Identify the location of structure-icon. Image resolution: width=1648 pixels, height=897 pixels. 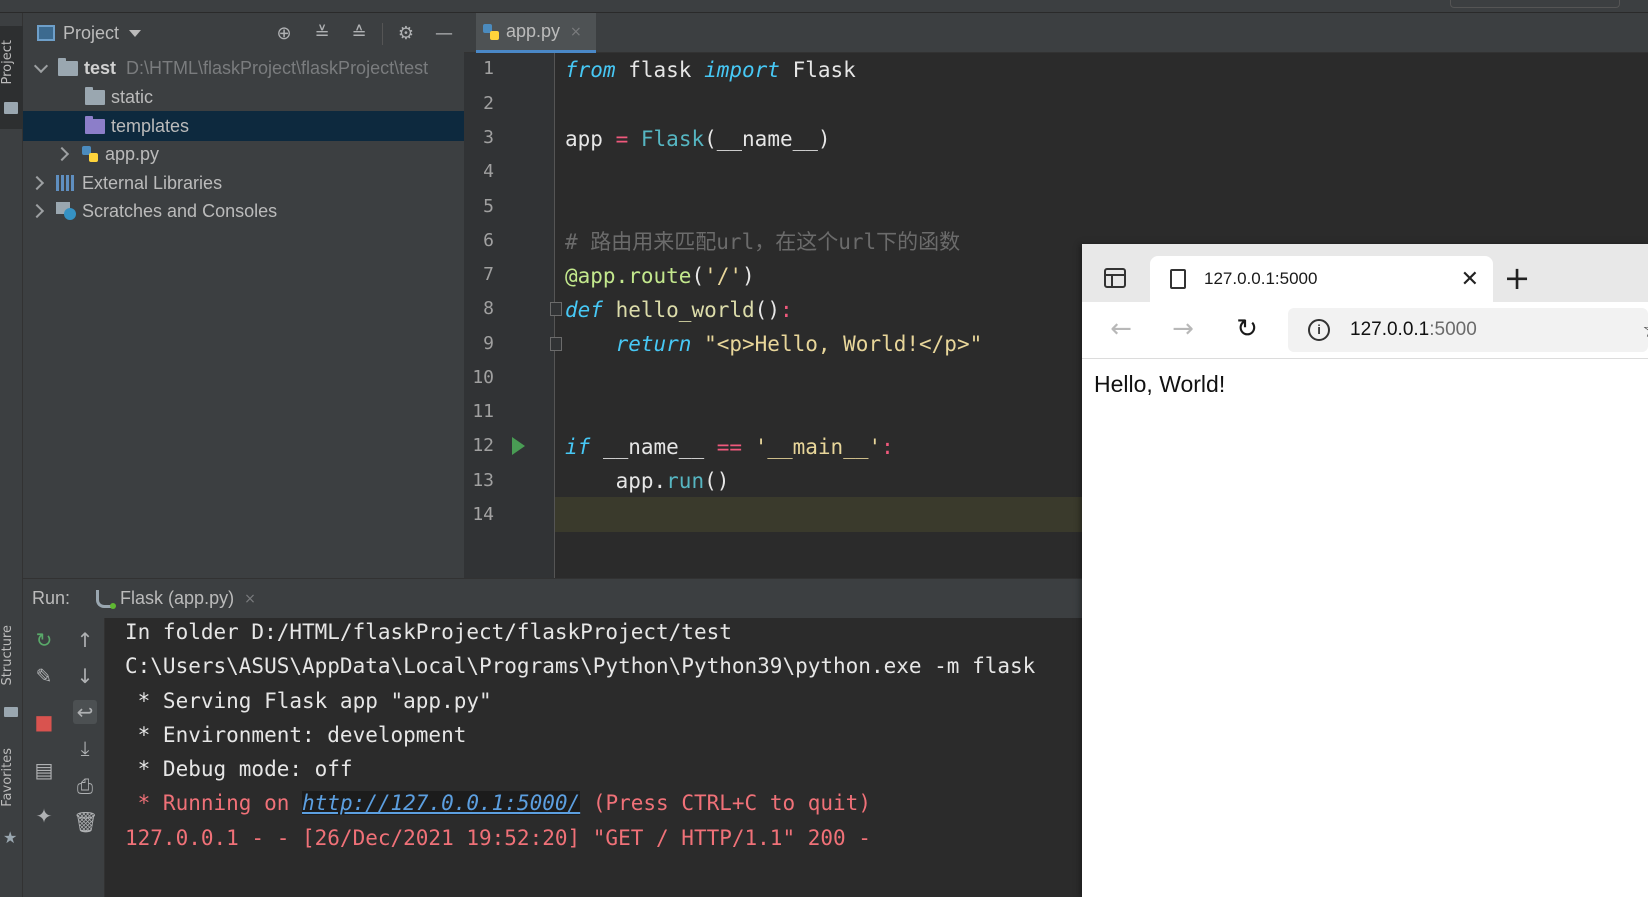
(11, 712).